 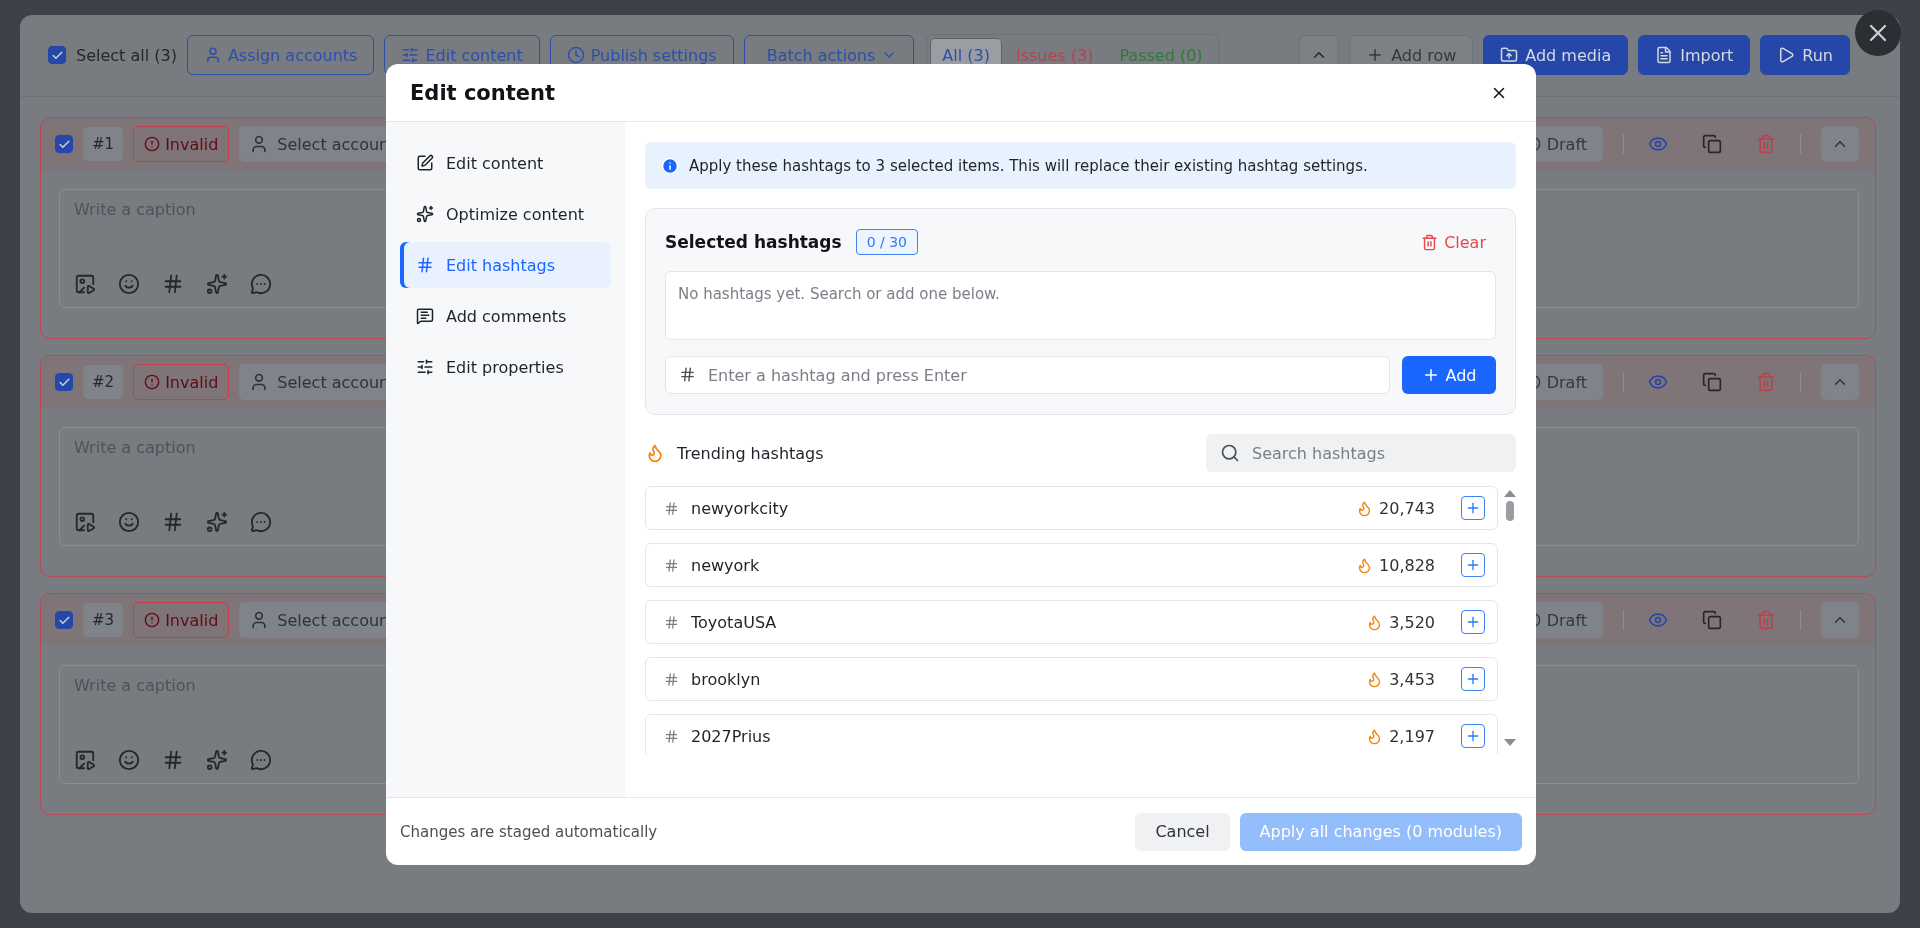 What do you see at coordinates (1509, 55) in the screenshot?
I see `folder-upload-icon` at bounding box center [1509, 55].